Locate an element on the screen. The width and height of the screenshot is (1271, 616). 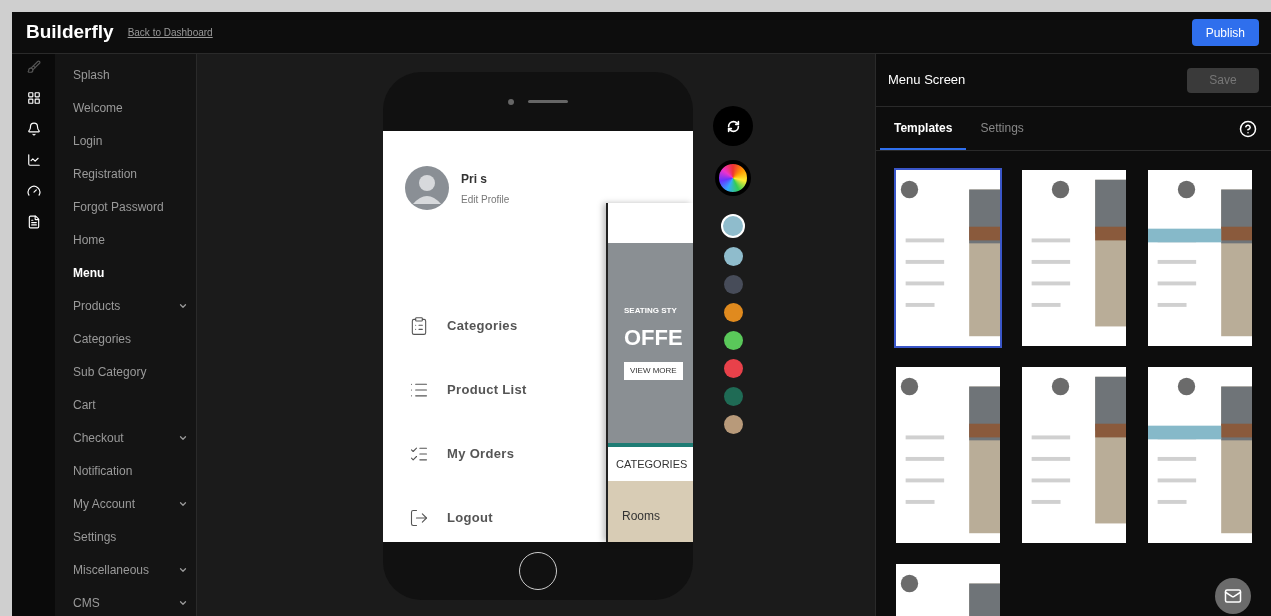
color-wheel-button is located at coordinates (733, 178).